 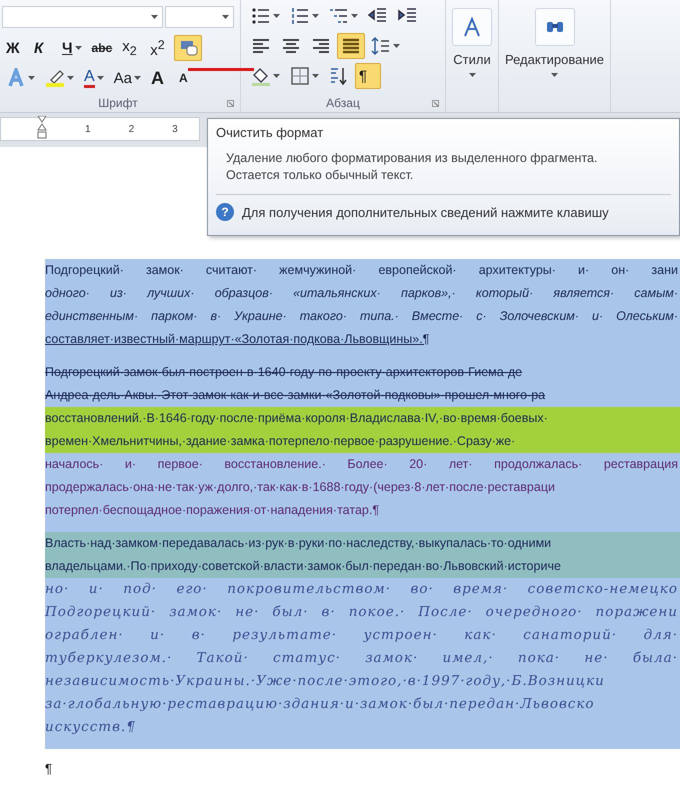 I want to click on format-button: Ч, so click(x=72, y=48).